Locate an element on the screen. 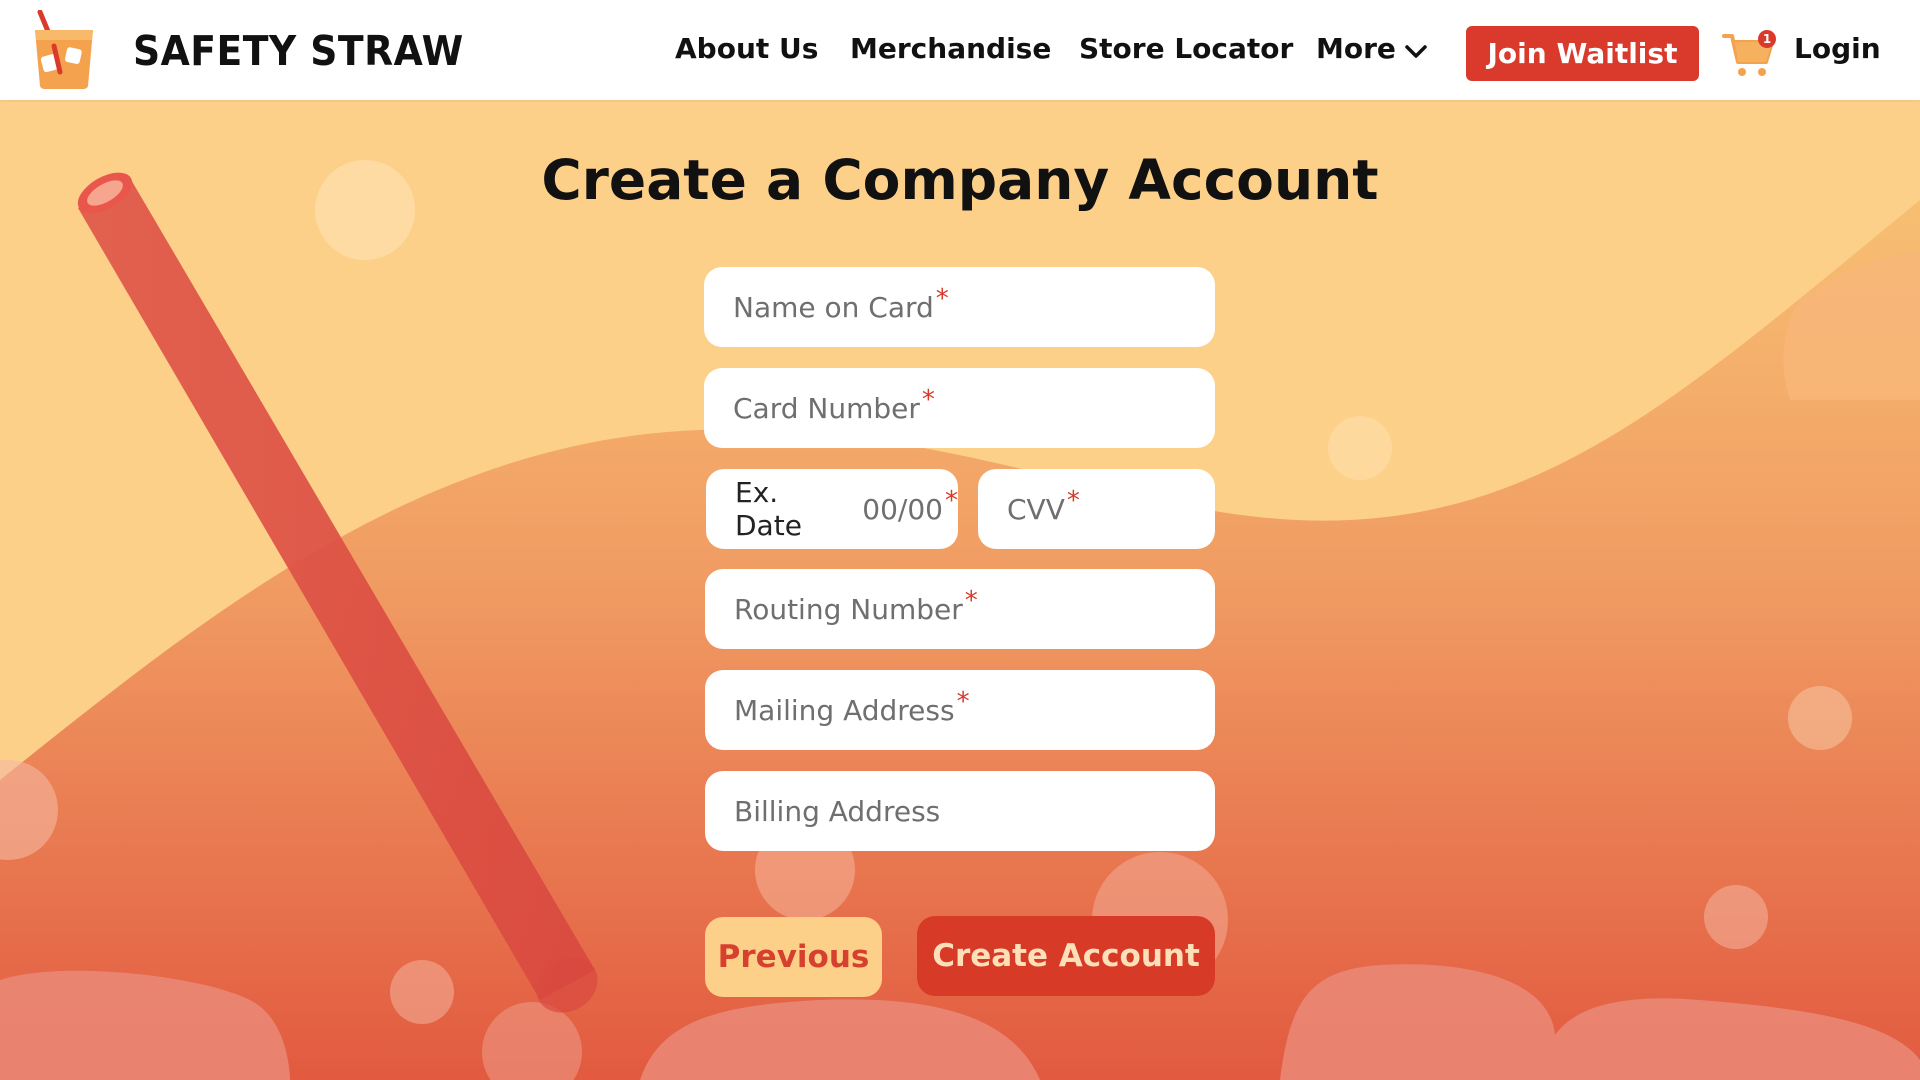 The width and height of the screenshot is (1920, 1080). nav-about-us: About Us is located at coordinates (746, 48).